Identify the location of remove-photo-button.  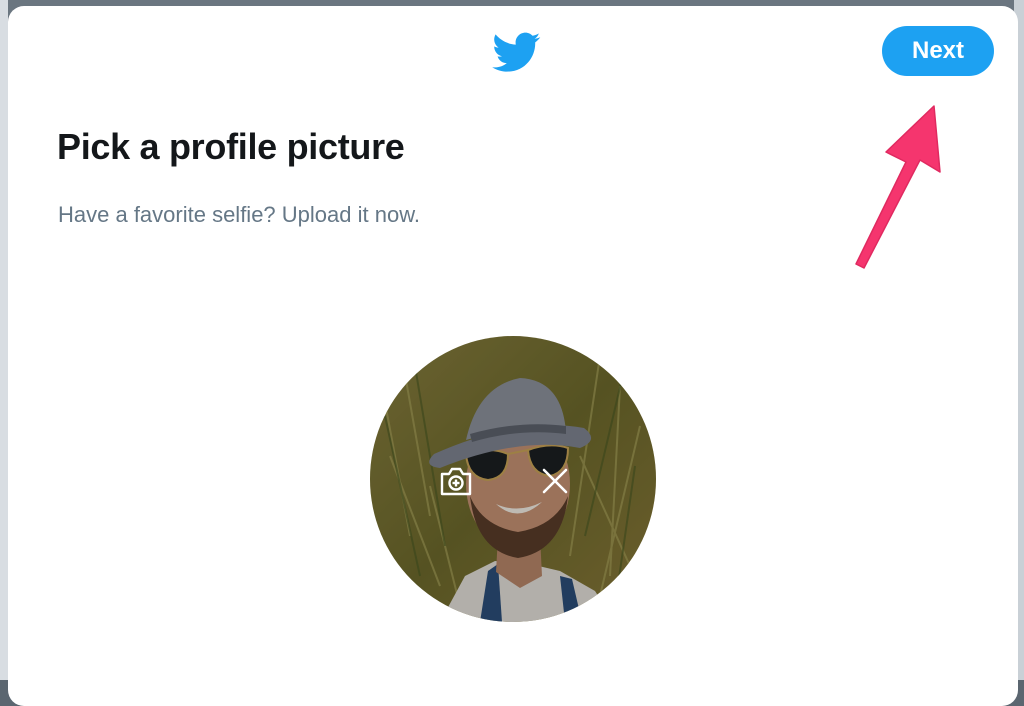
(555, 481).